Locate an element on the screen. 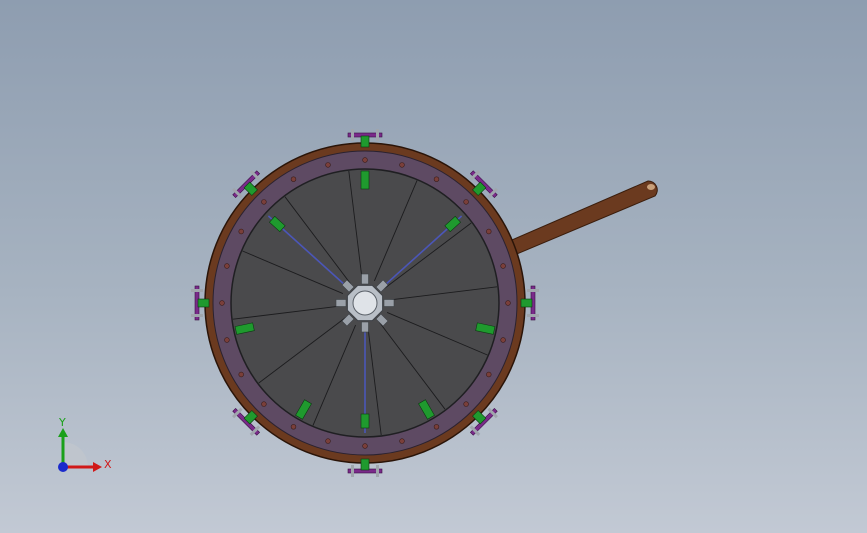 This screenshot has height=533, width=867. triad-quadrant is located at coordinates (75, 454).